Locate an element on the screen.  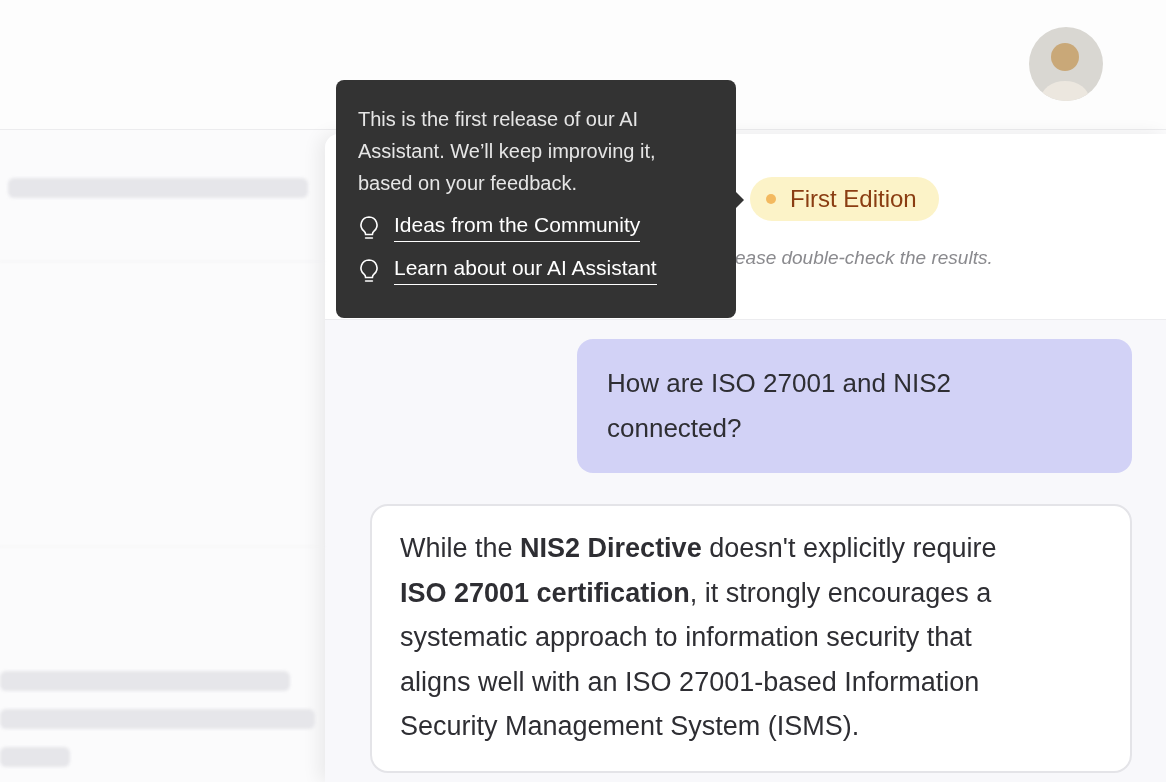
tooltip-link: Learn about our AI Assistant is located at coordinates (536, 270).